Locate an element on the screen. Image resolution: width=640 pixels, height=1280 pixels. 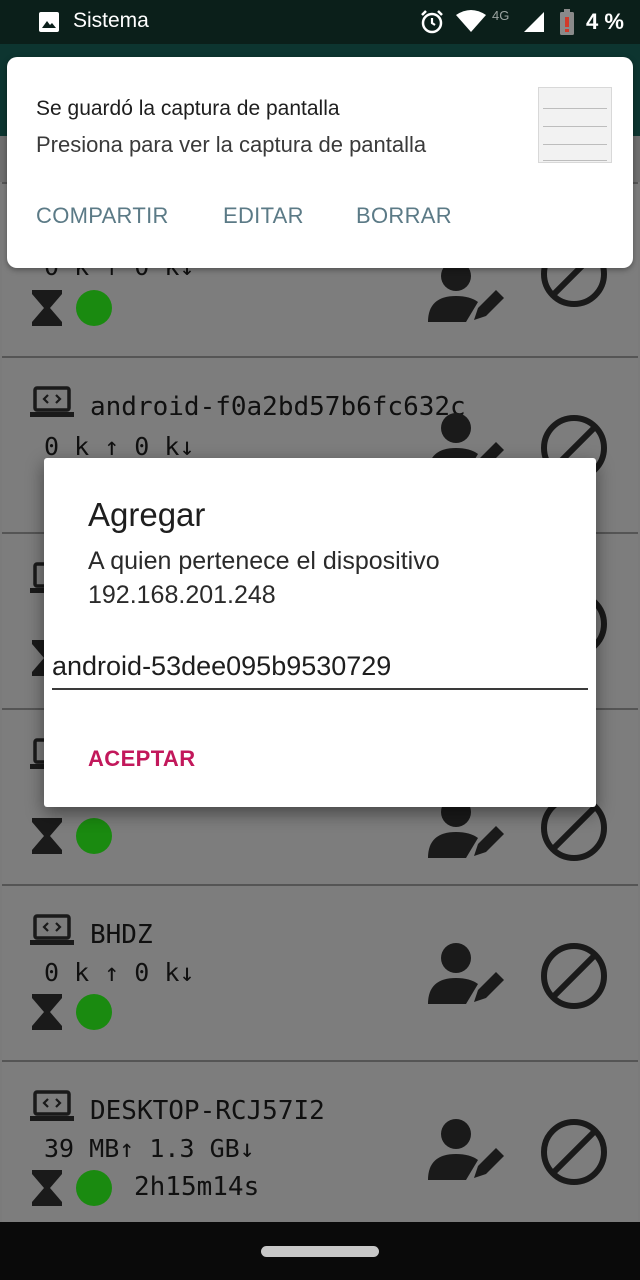
notification-title: Se guardó la captura de pantalla is located at coordinates (188, 108).